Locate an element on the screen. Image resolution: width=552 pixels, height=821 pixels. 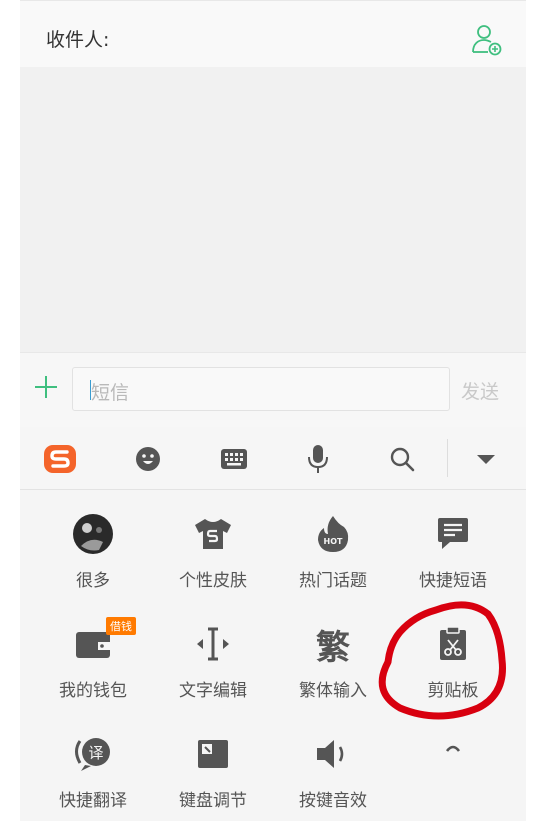
grid-item-more is located at coordinates (453, 760).